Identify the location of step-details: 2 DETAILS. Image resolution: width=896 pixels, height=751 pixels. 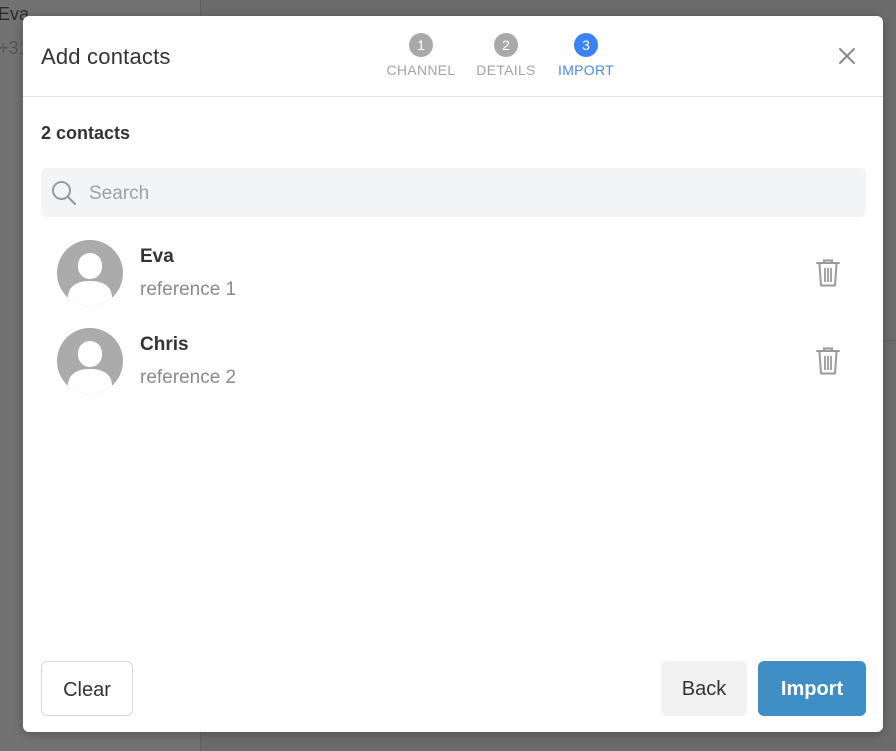
(506, 55).